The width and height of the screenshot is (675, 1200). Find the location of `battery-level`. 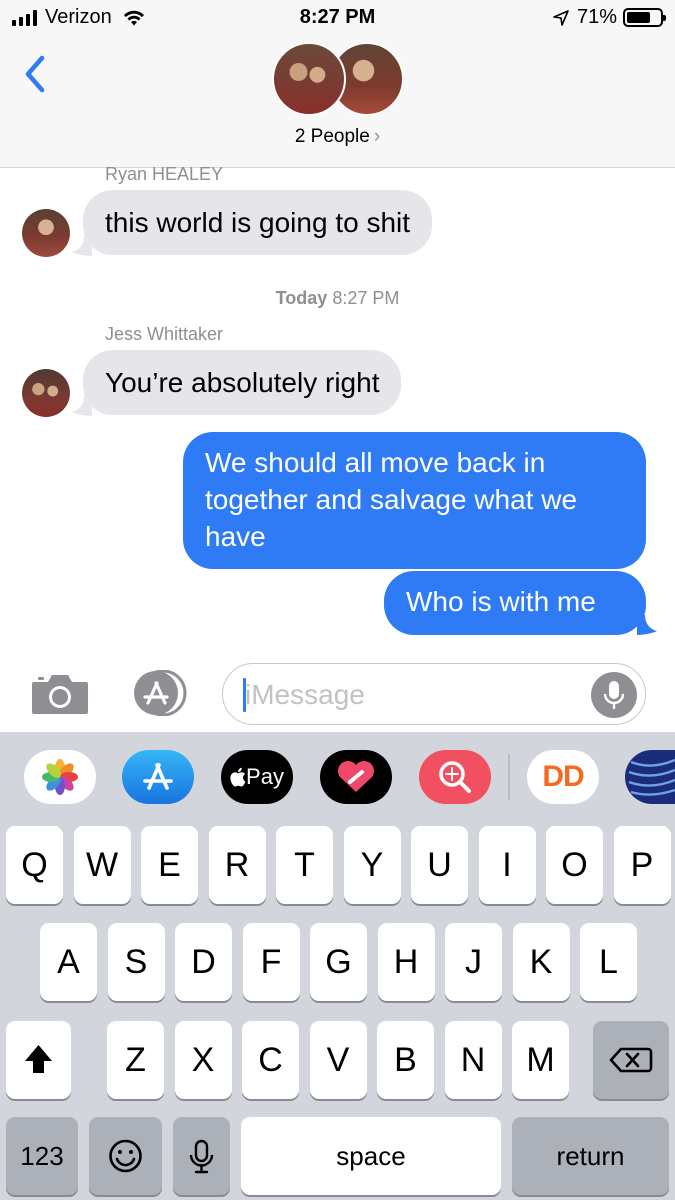

battery-level is located at coordinates (638, 17).